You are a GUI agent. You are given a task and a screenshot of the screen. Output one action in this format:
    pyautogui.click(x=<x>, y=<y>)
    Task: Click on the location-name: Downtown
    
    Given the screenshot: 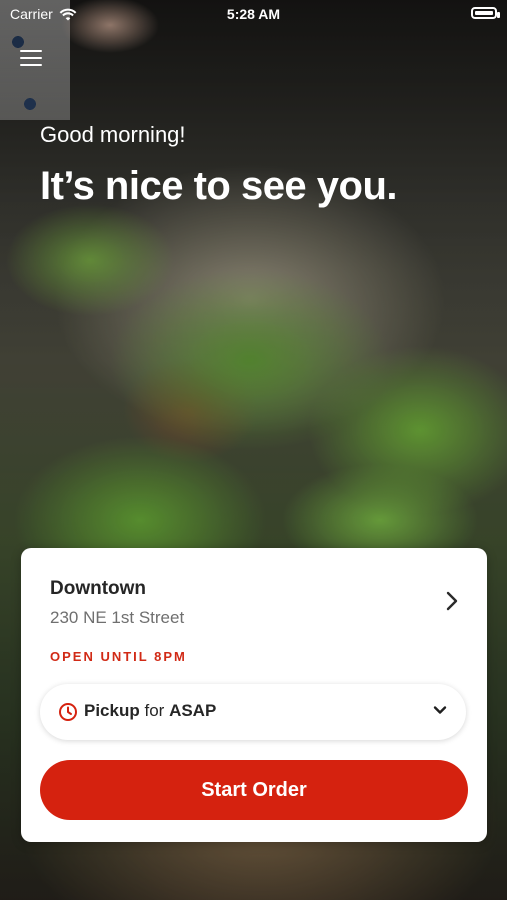 What is the action you would take?
    pyautogui.click(x=98, y=589)
    